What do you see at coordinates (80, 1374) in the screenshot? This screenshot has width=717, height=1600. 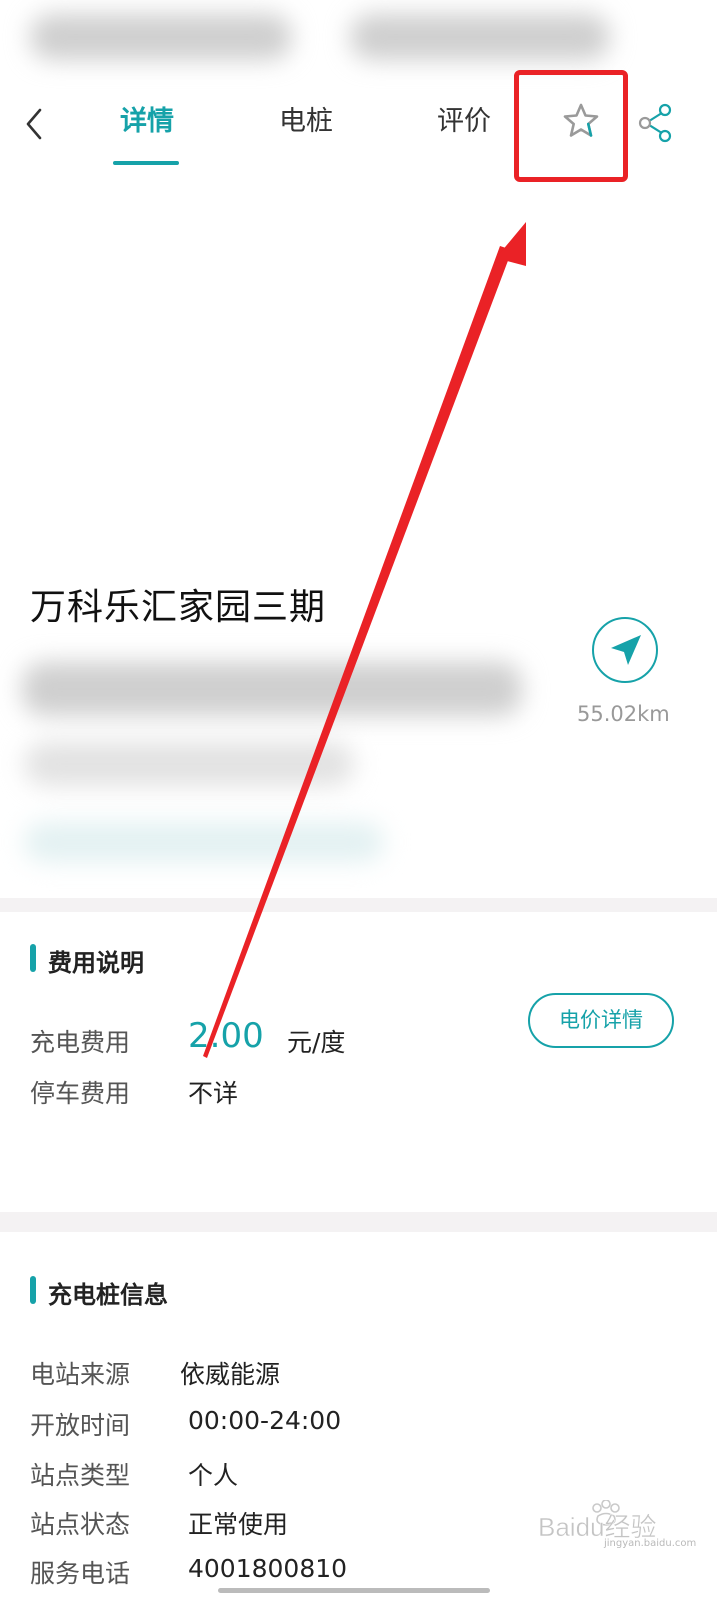 I see `info-label-source: 电站来源` at bounding box center [80, 1374].